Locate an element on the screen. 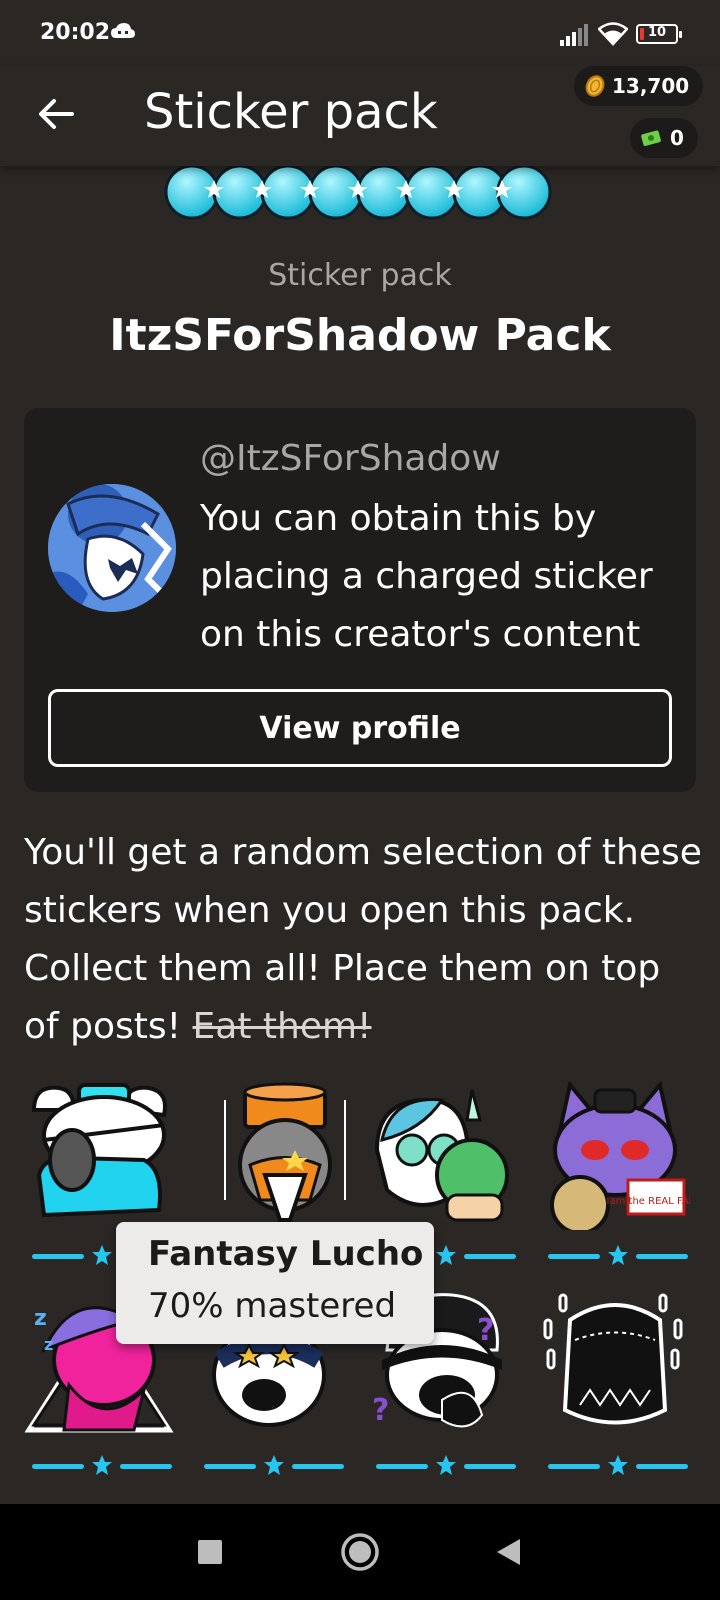  cash-balance: 0 is located at coordinates (664, 138).